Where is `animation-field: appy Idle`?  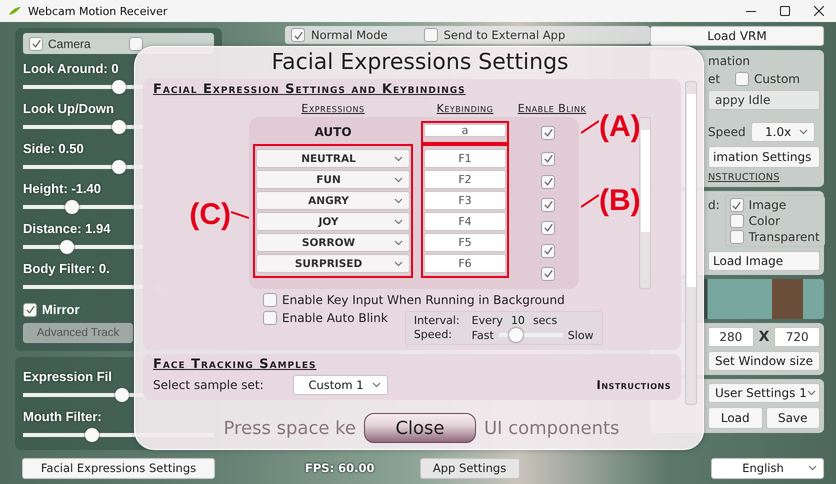
animation-field: appy Idle is located at coordinates (764, 100).